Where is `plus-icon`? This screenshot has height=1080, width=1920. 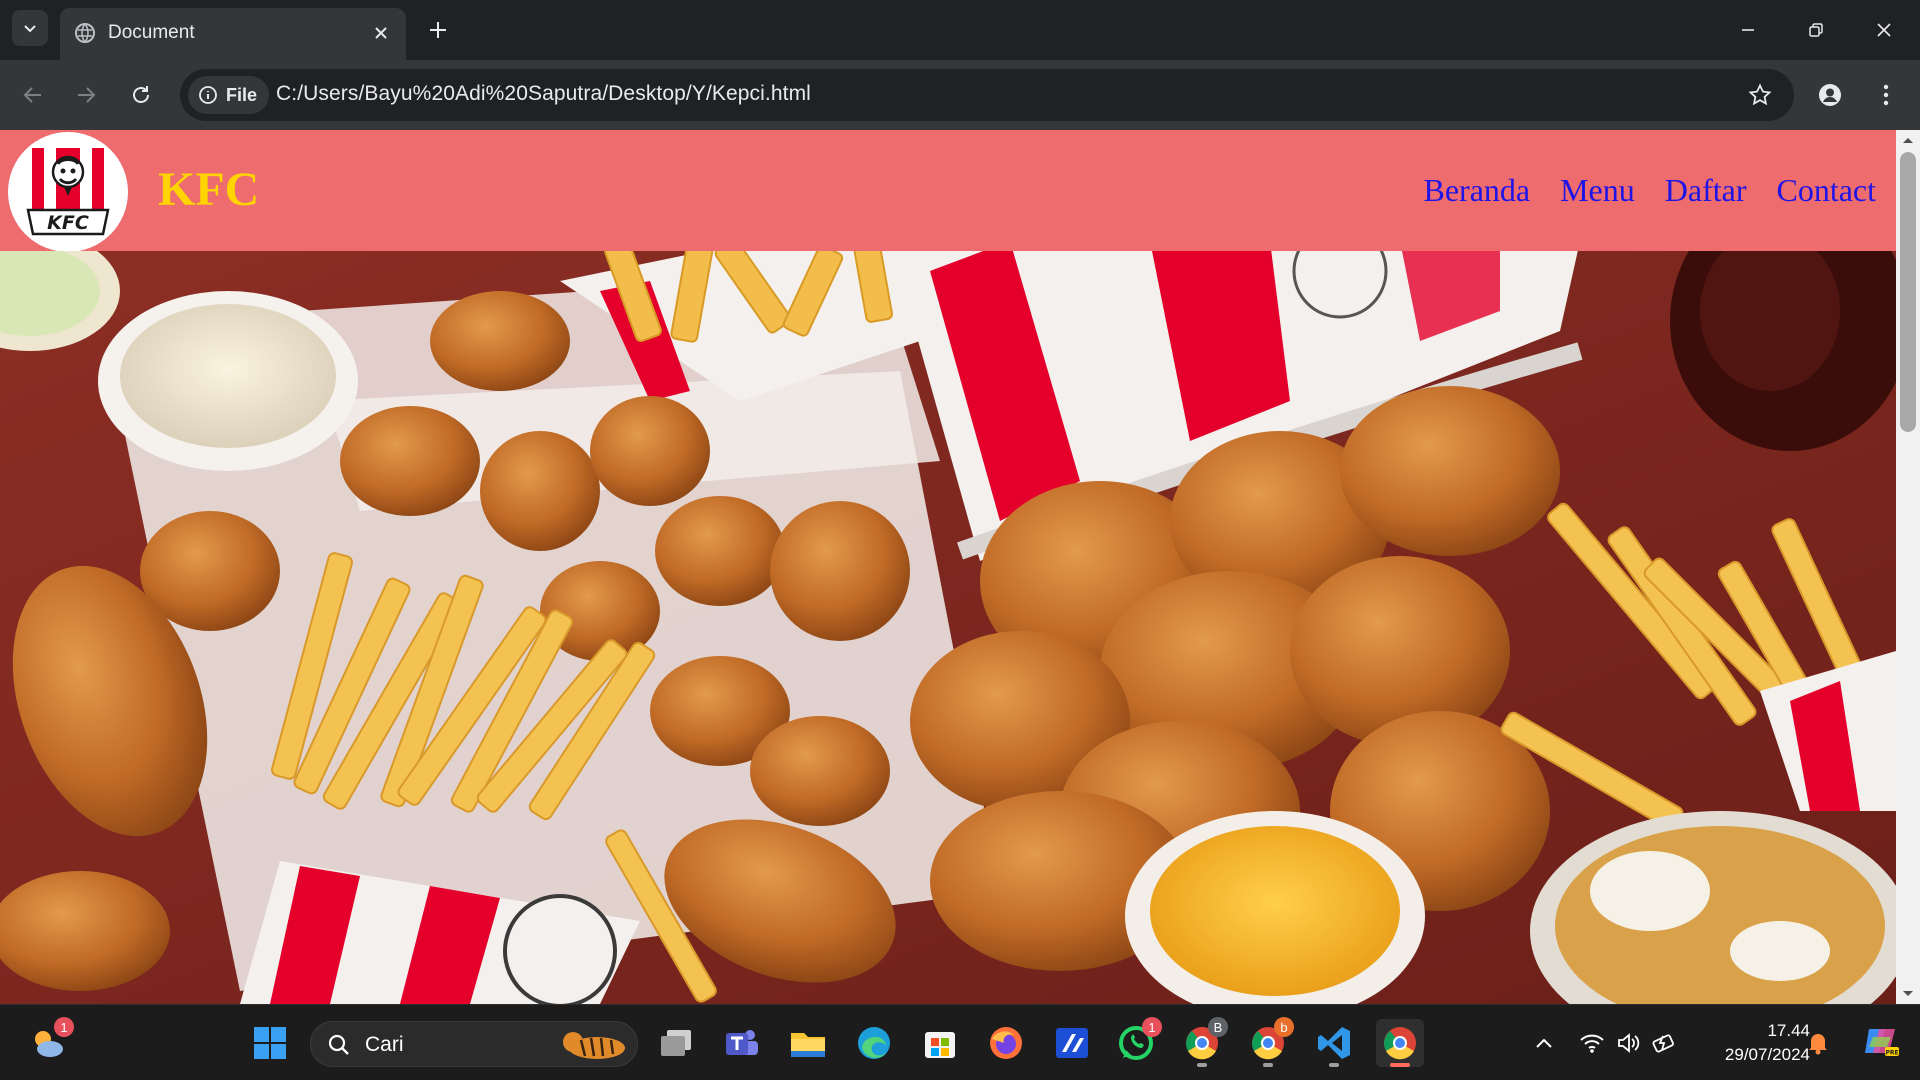 plus-icon is located at coordinates (438, 30).